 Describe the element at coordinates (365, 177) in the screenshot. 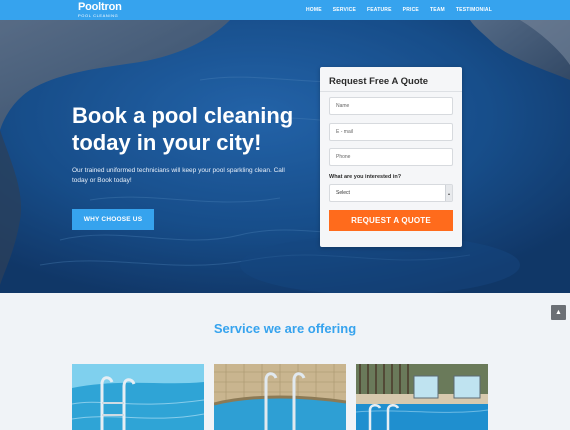

I see `interest-select-label: What are you interested in?` at that location.